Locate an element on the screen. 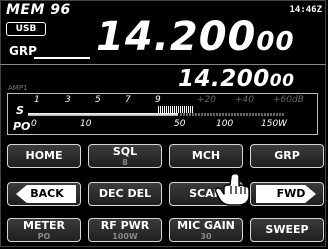 The image size is (328, 249). rf-power-value: 100W is located at coordinates (125, 236).